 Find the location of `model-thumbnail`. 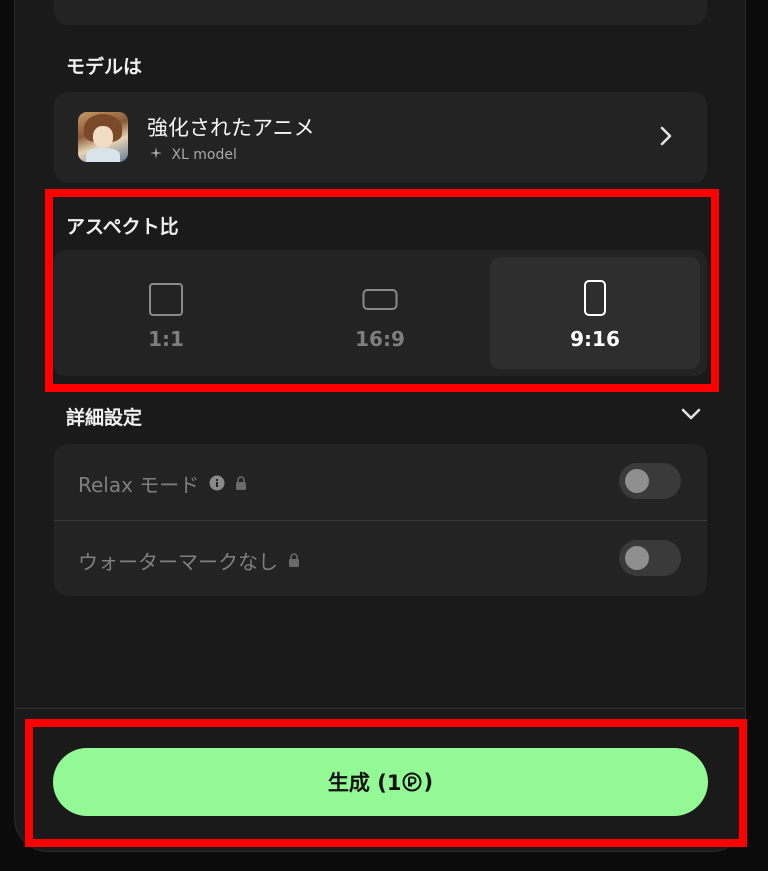

model-thumbnail is located at coordinates (103, 137).